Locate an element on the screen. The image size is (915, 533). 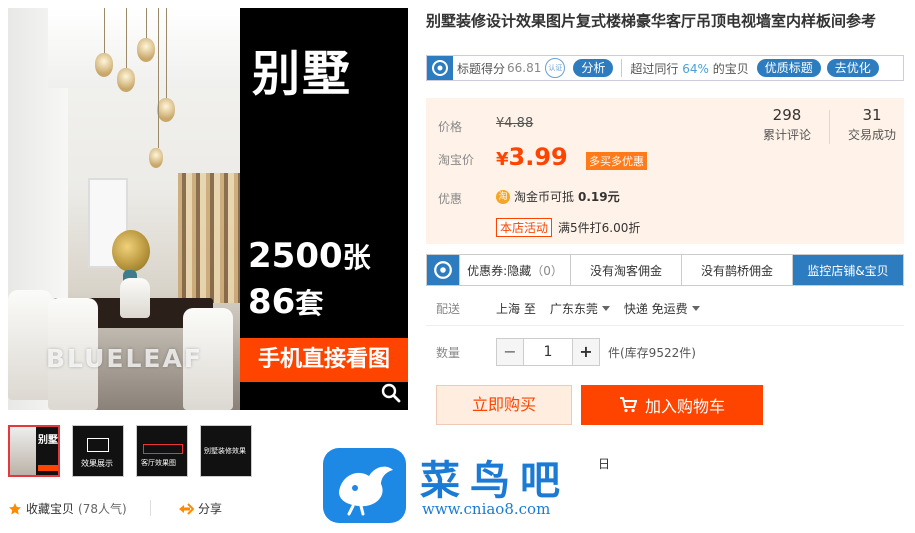
sales-stats: 298 累计评论 31 交易成功 is located at coordinates (829, 125).